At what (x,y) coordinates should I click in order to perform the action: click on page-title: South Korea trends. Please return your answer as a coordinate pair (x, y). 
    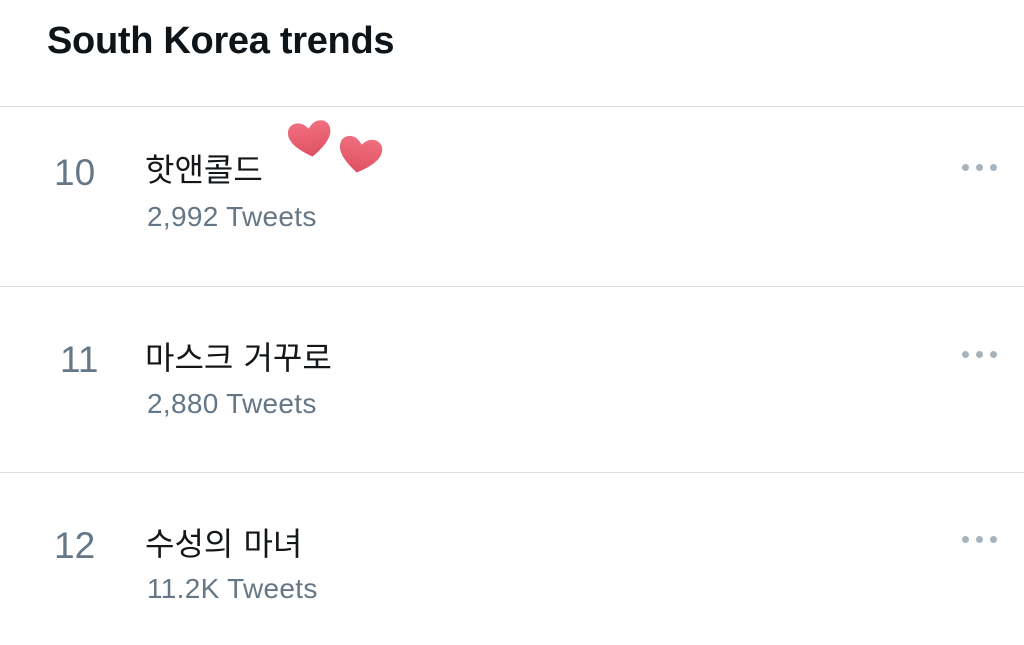
    Looking at the image, I should click on (221, 41).